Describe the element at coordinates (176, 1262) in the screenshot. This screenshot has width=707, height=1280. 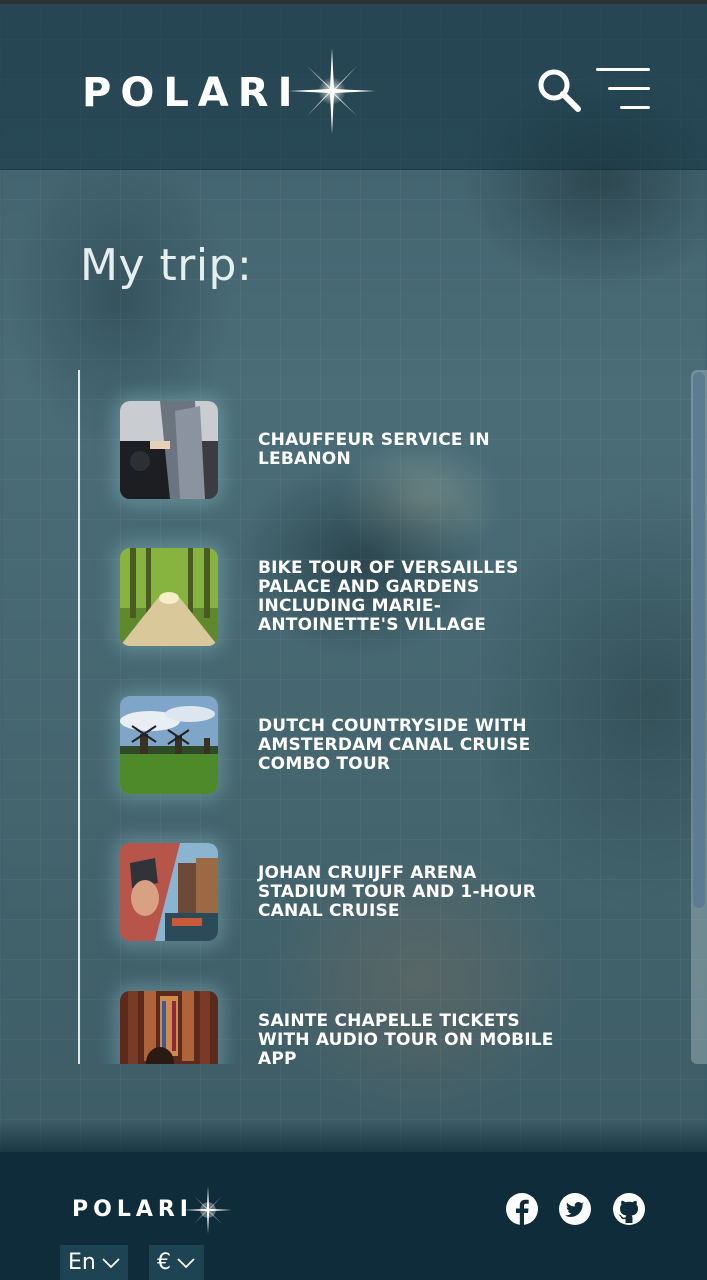
I see `currency-select: €` at that location.